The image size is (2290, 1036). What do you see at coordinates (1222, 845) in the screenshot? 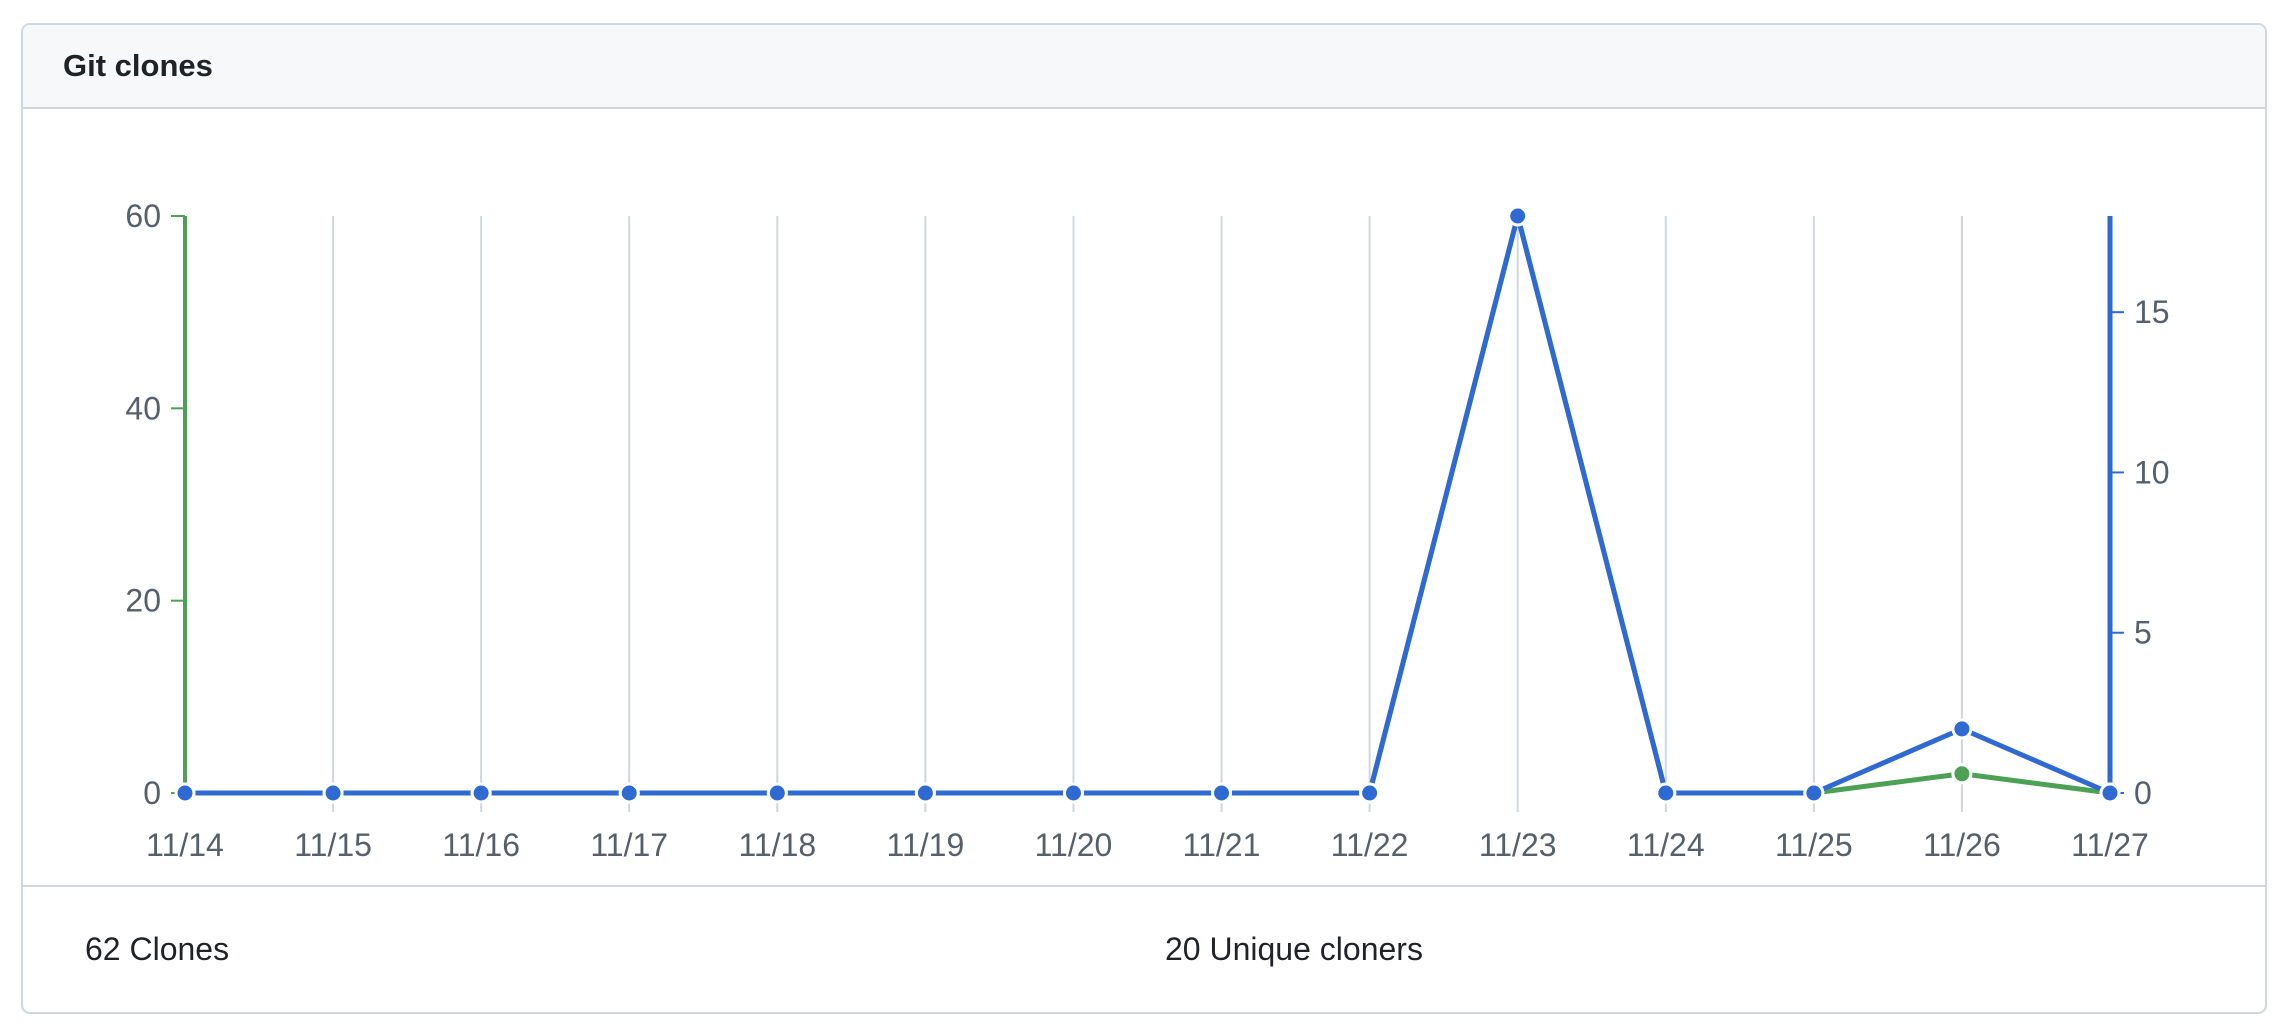
I see `x-tick-label: 11/21` at bounding box center [1222, 845].